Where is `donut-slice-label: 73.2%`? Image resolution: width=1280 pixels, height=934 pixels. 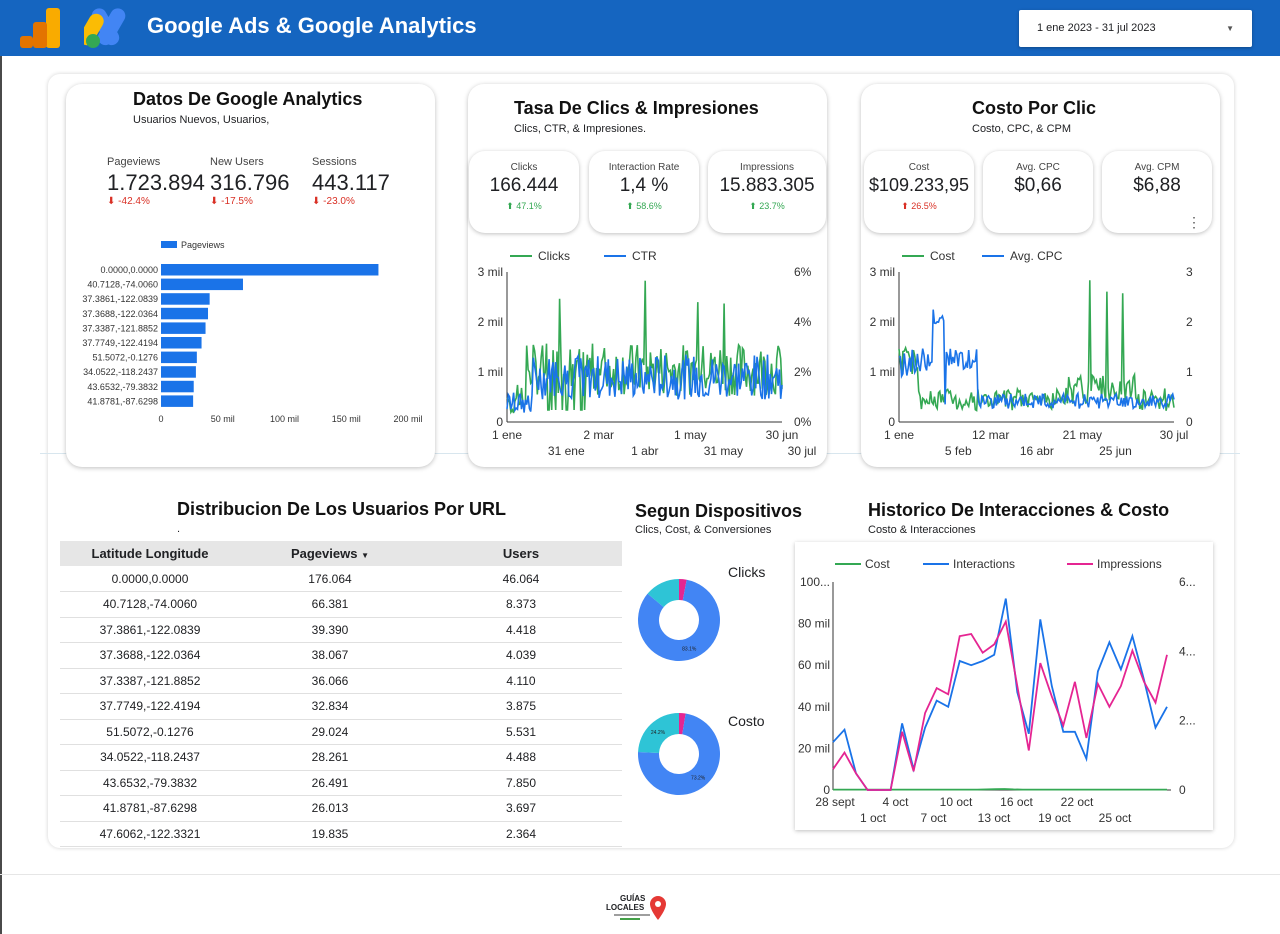 donut-slice-label: 73.2% is located at coordinates (698, 779).